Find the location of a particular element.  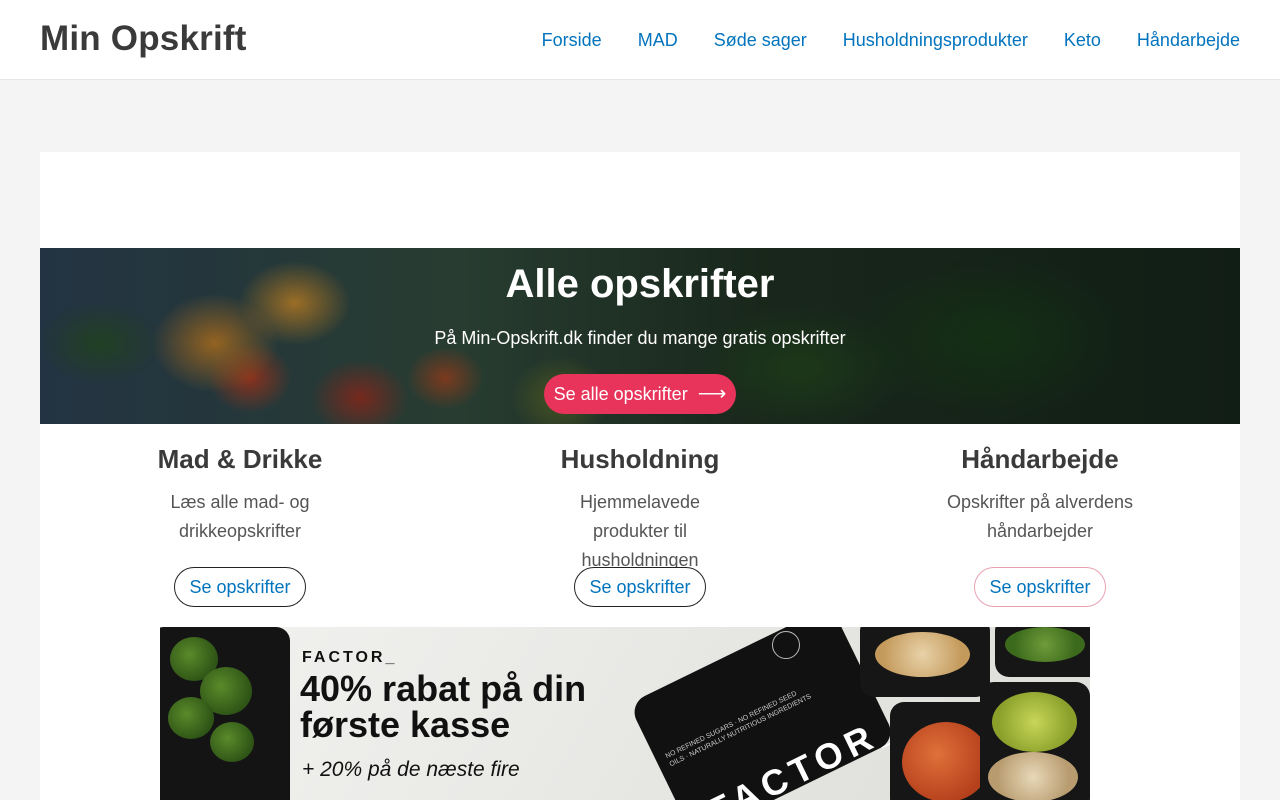

zucchini-noodles-image is located at coordinates (1034, 722).